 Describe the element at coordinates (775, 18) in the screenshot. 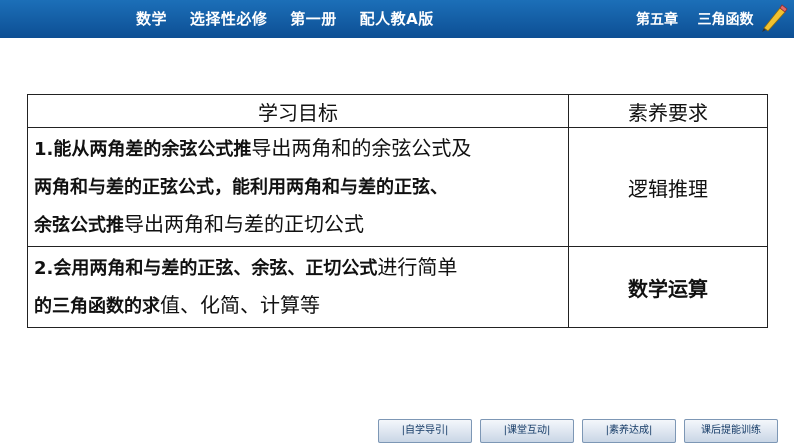

I see `pencil-icon` at that location.